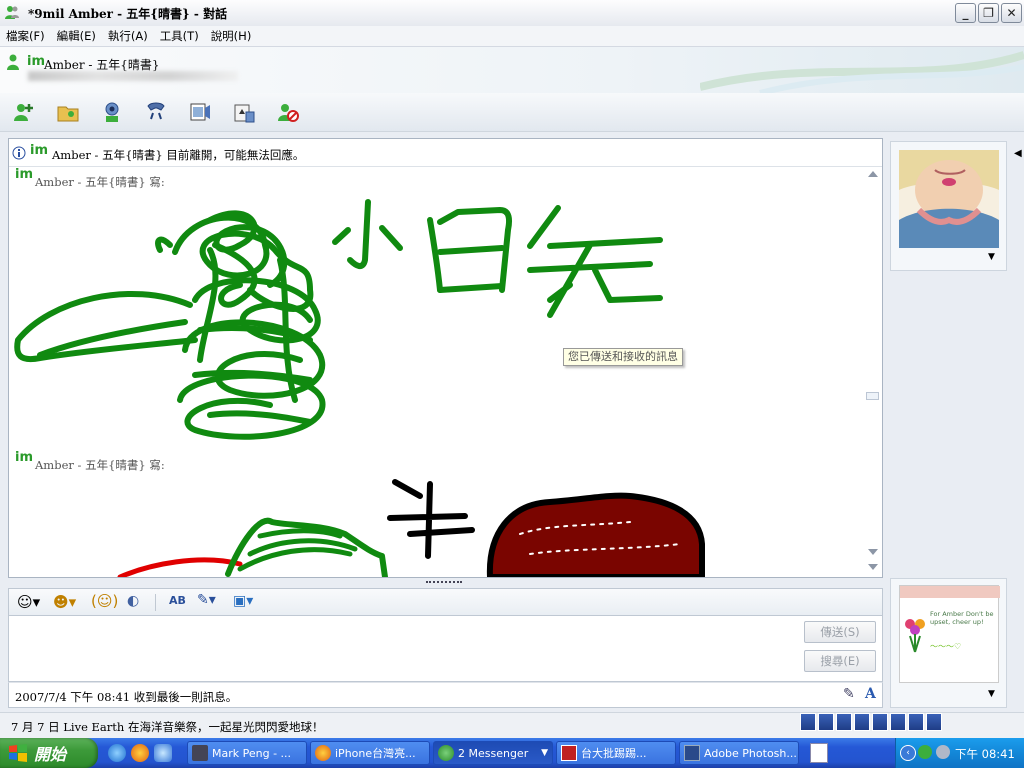 This screenshot has height=768, width=1024. I want to click on messenger-buddy-icon, so click(12, 12).